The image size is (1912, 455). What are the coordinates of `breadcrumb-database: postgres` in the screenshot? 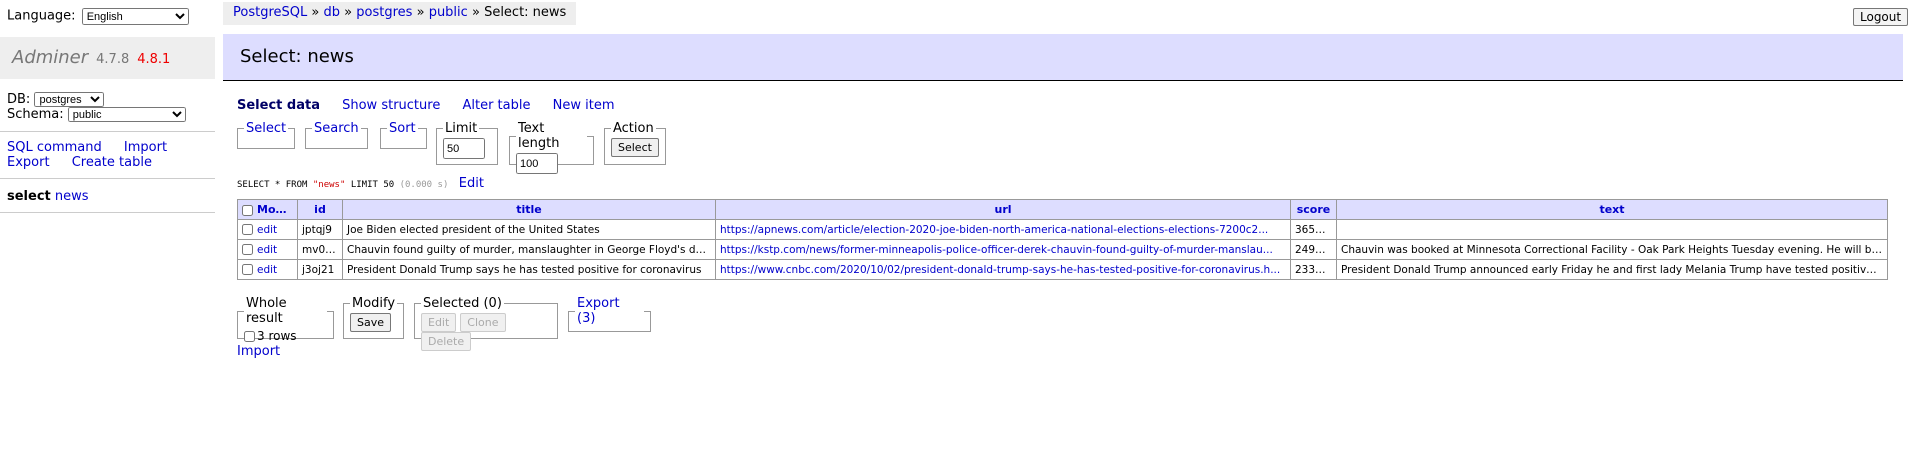 It's located at (384, 12).